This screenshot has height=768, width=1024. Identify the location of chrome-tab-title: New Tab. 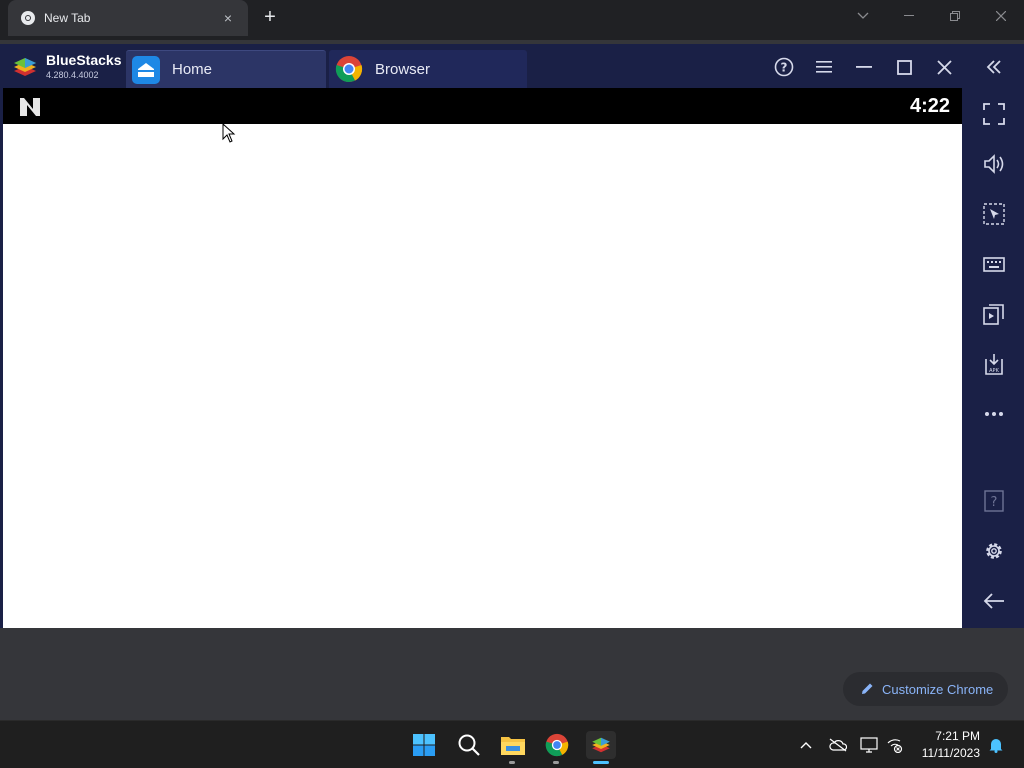
(67, 18).